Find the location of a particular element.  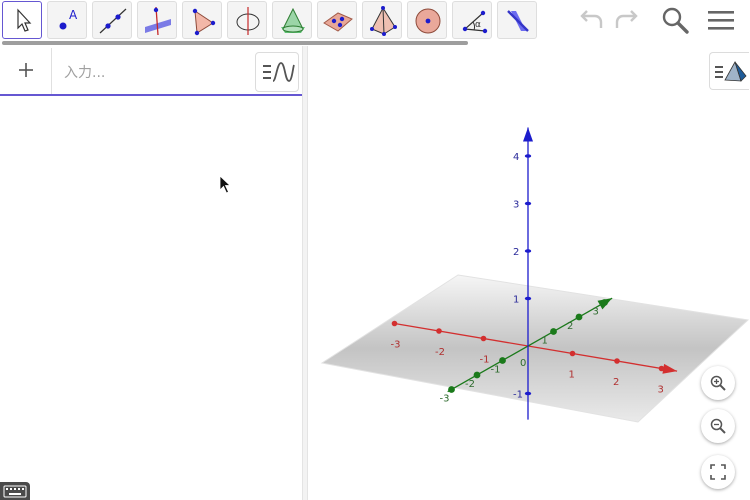

x-tick-label: -1 is located at coordinates (485, 360).